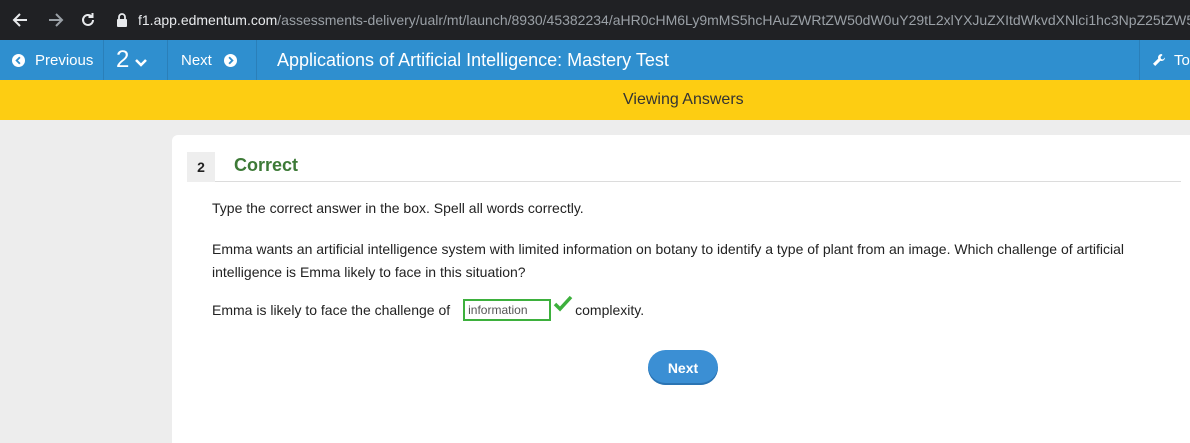 Image resolution: width=1190 pixels, height=443 pixels. What do you see at coordinates (64, 60) in the screenshot?
I see `previous-label: Previous` at bounding box center [64, 60].